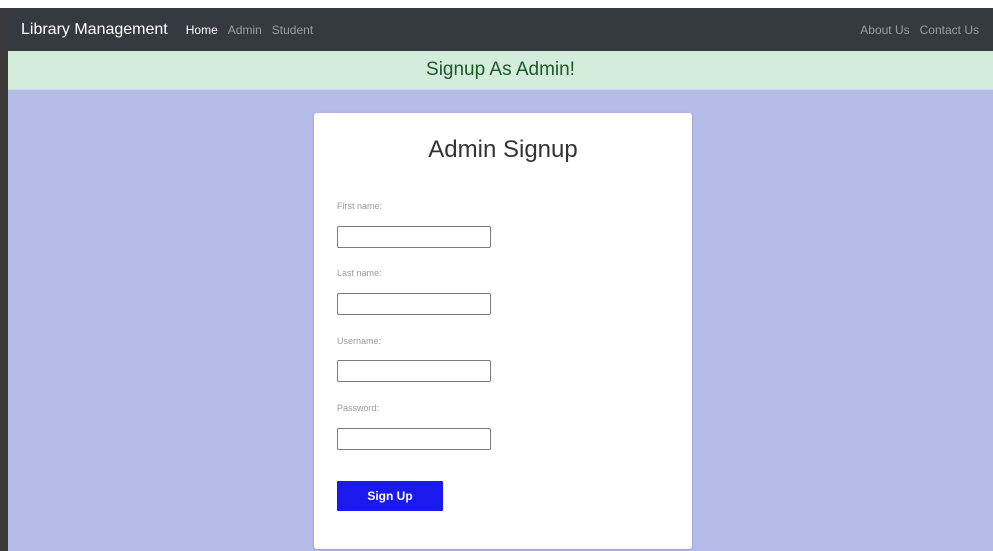 The image size is (993, 551). I want to click on nav-link-about-us: About Us, so click(884, 30).